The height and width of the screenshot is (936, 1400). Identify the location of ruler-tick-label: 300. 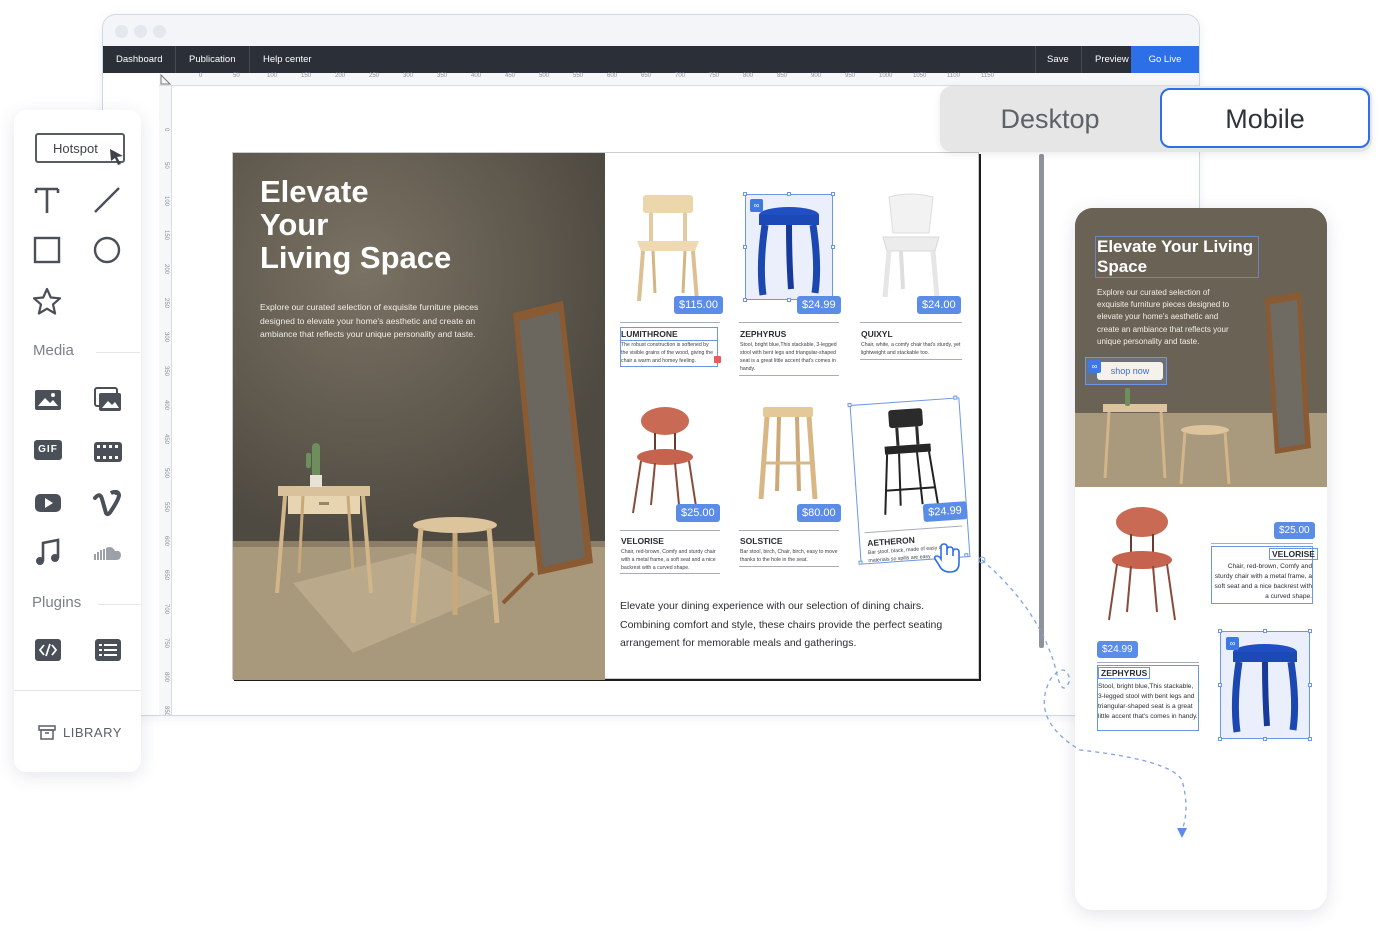
(408, 76).